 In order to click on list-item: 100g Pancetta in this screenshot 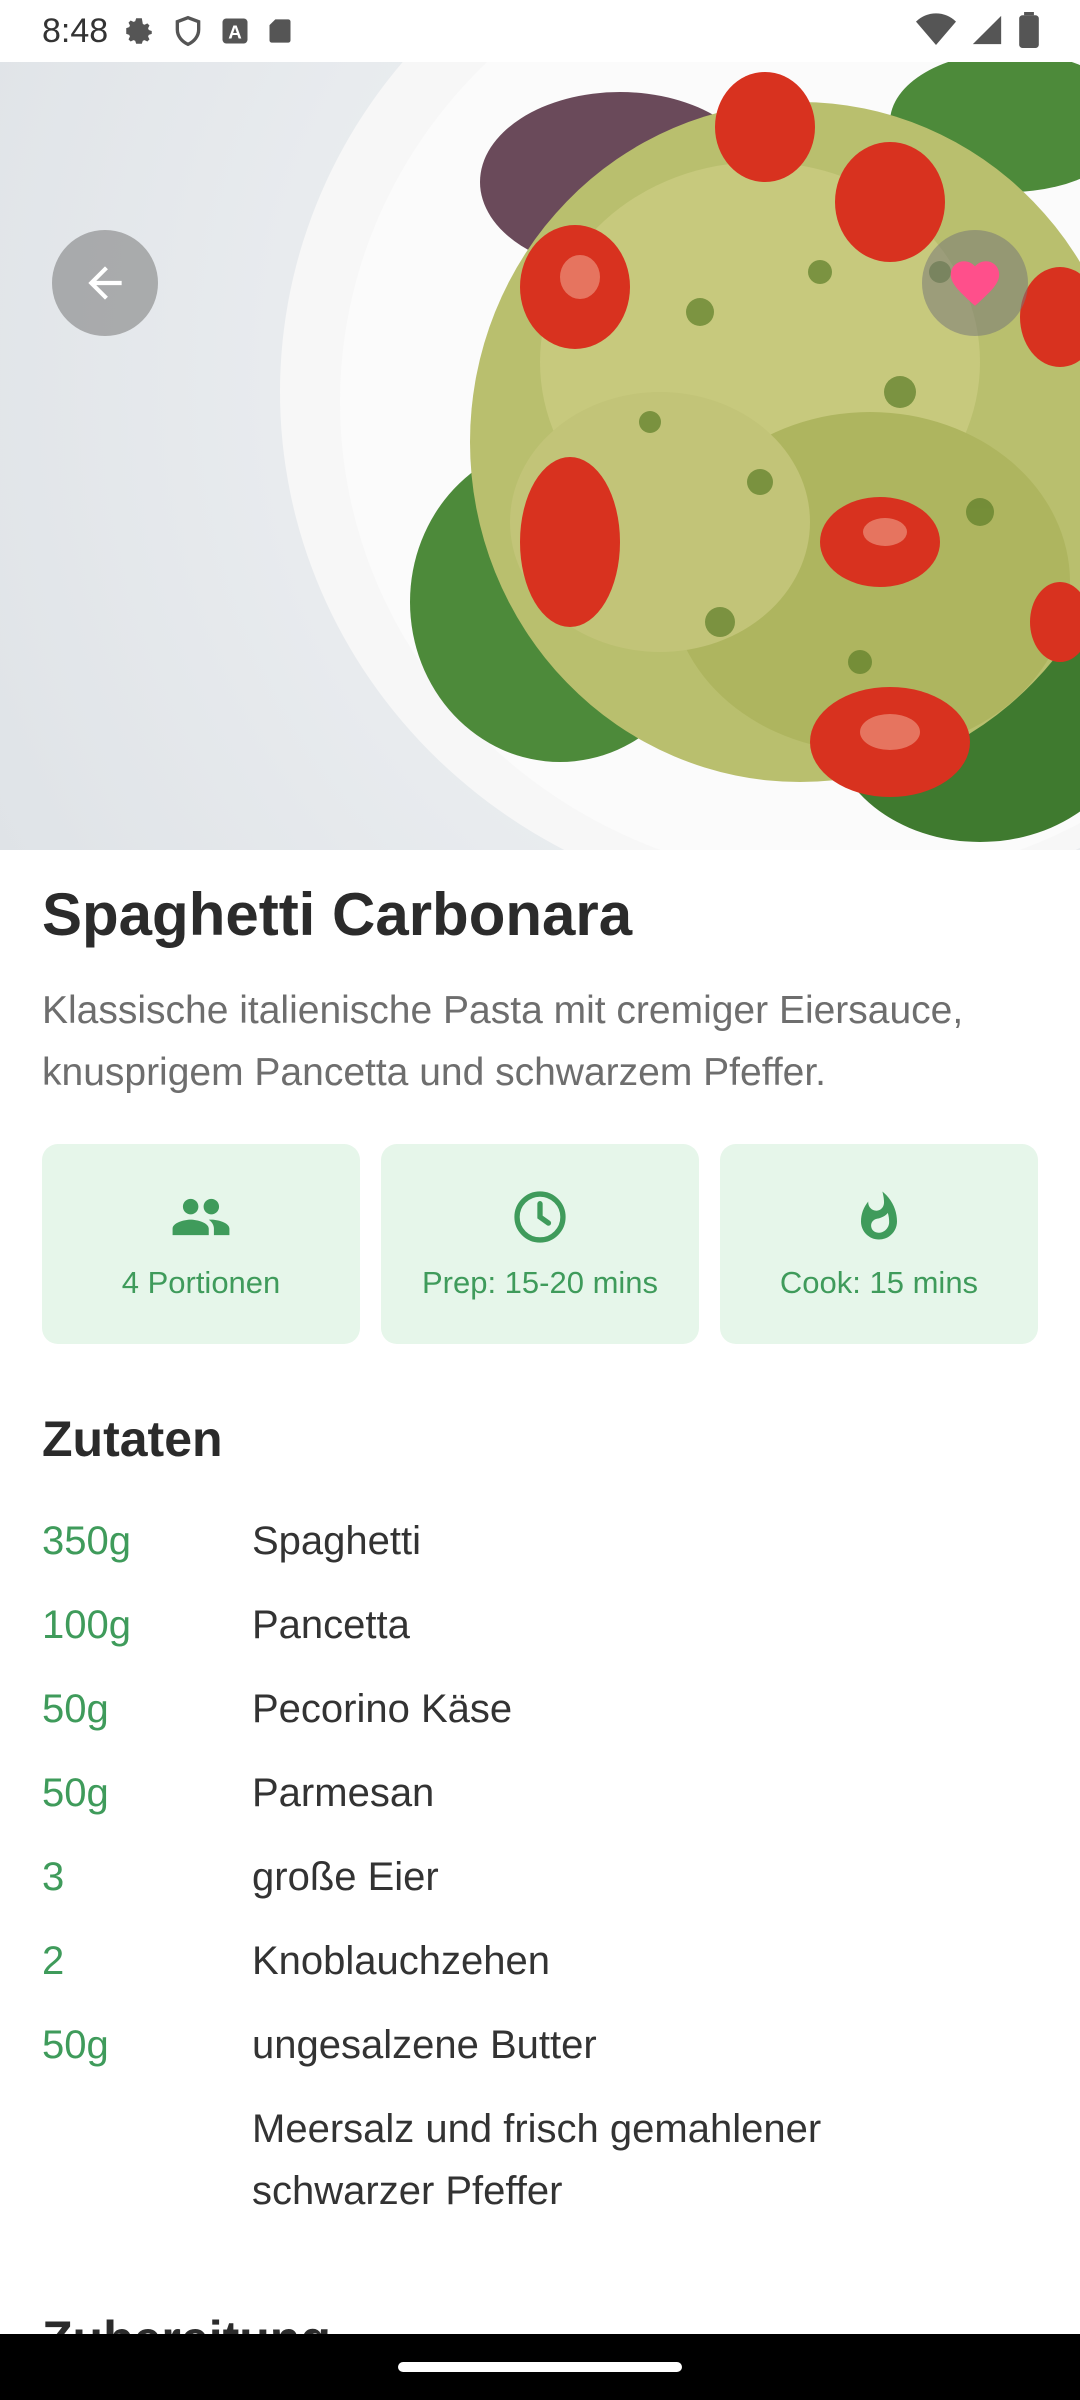, I will do `click(542, 1625)`.